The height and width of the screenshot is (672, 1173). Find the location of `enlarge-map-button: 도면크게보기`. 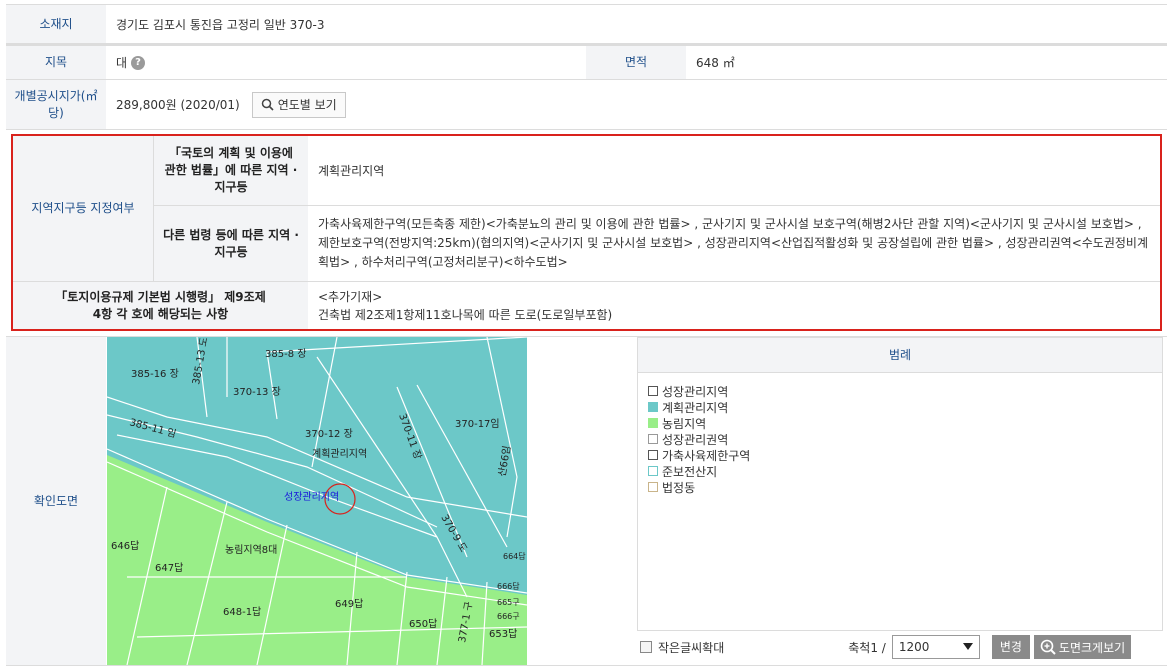

enlarge-map-button: 도면크게보기 is located at coordinates (1082, 647).